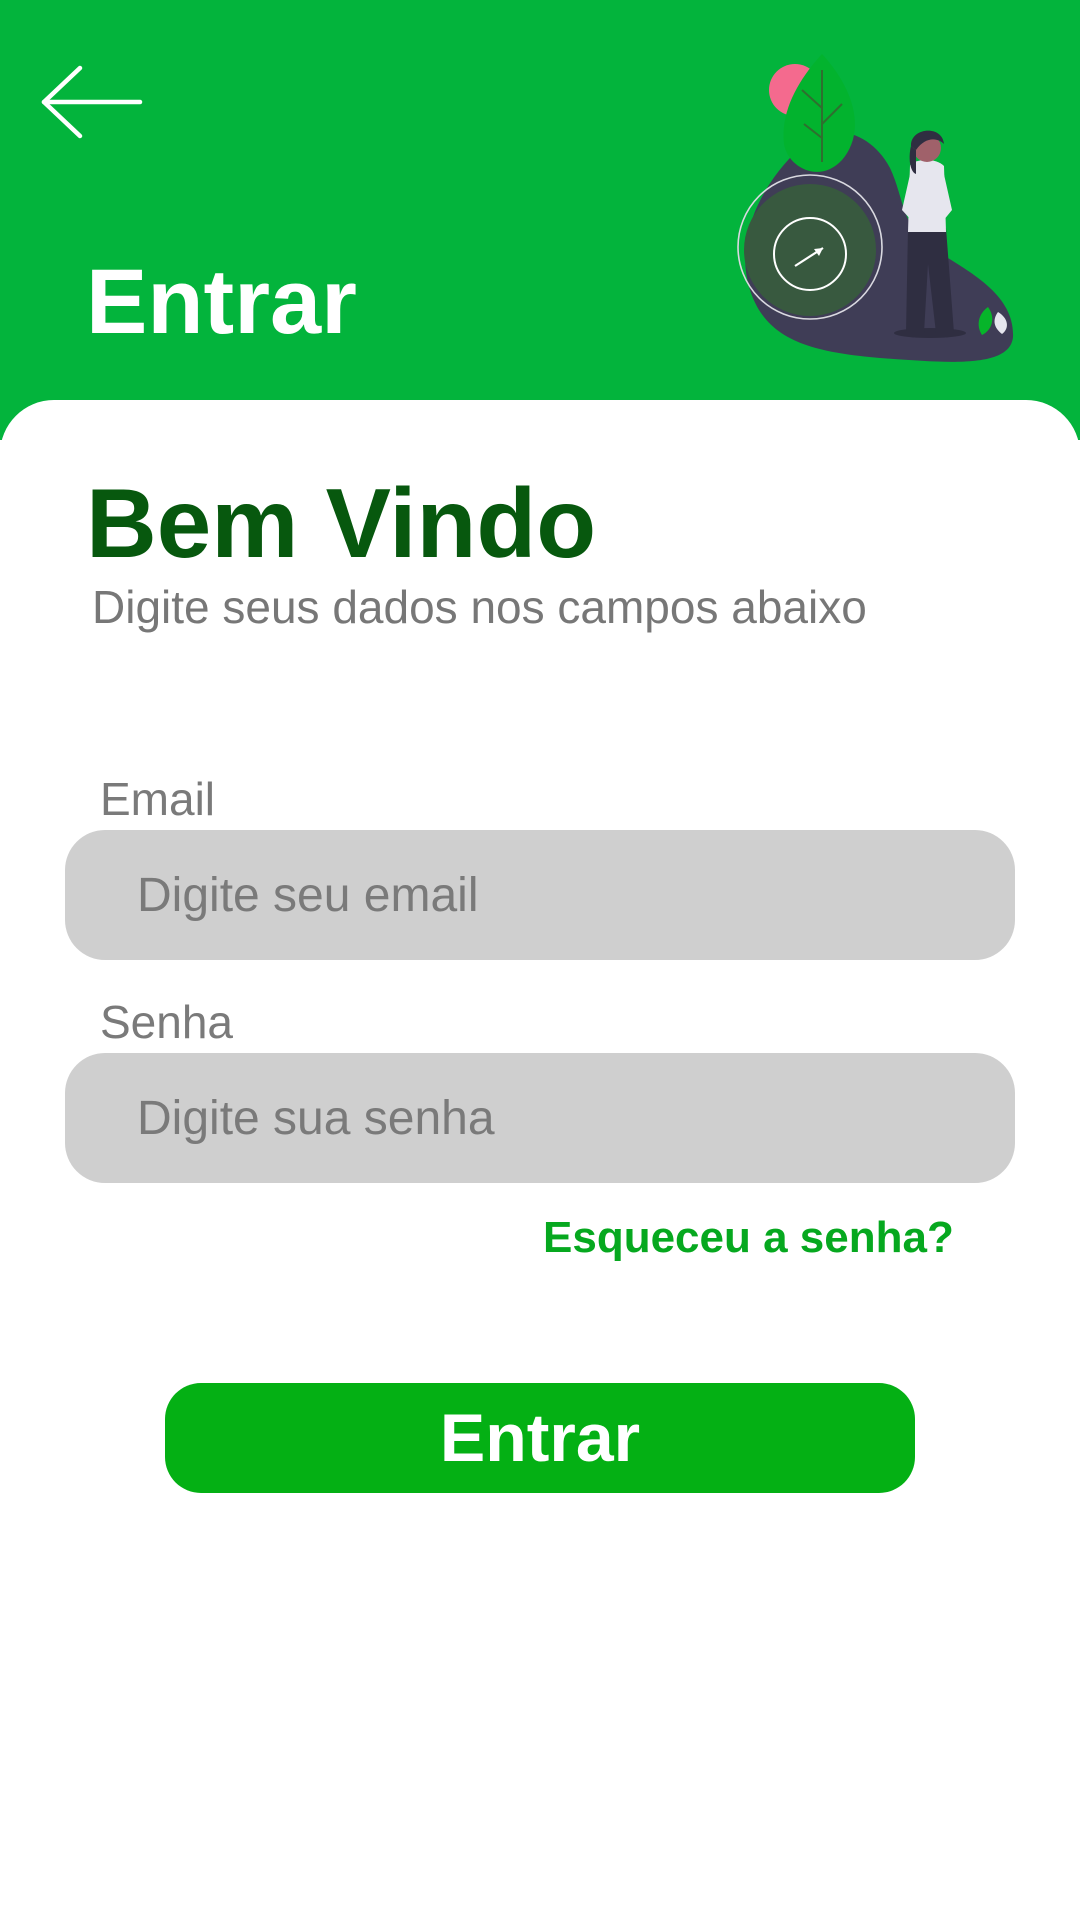 This screenshot has width=1080, height=1920. Describe the element at coordinates (158, 799) in the screenshot. I see `email-label: Email` at that location.